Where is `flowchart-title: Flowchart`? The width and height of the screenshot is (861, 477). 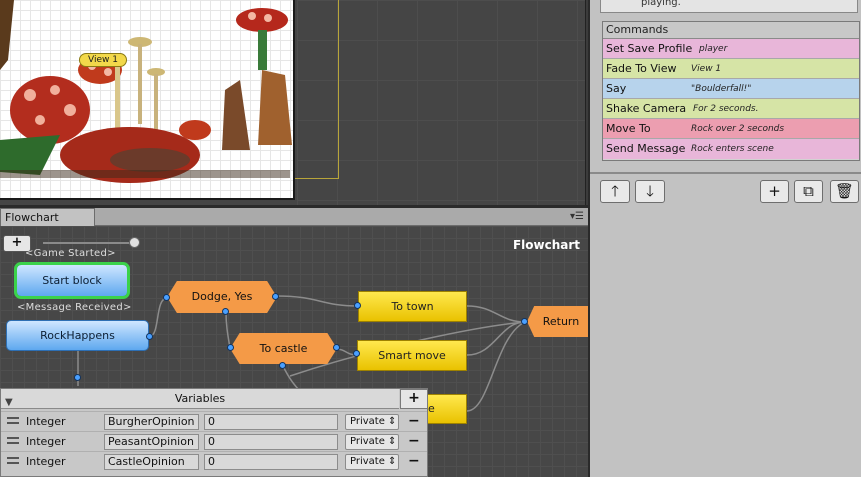
flowchart-title: Flowchart is located at coordinates (546, 245).